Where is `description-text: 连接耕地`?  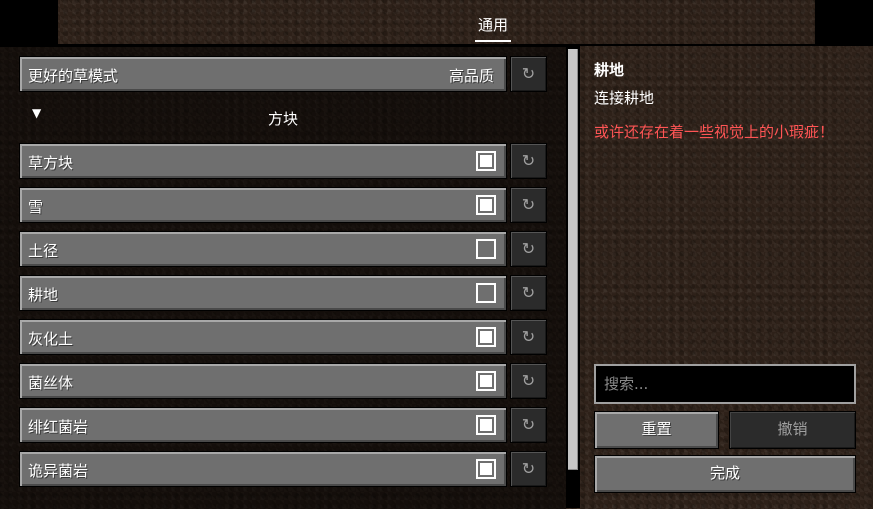
description-text: 连接耕地 is located at coordinates (624, 98).